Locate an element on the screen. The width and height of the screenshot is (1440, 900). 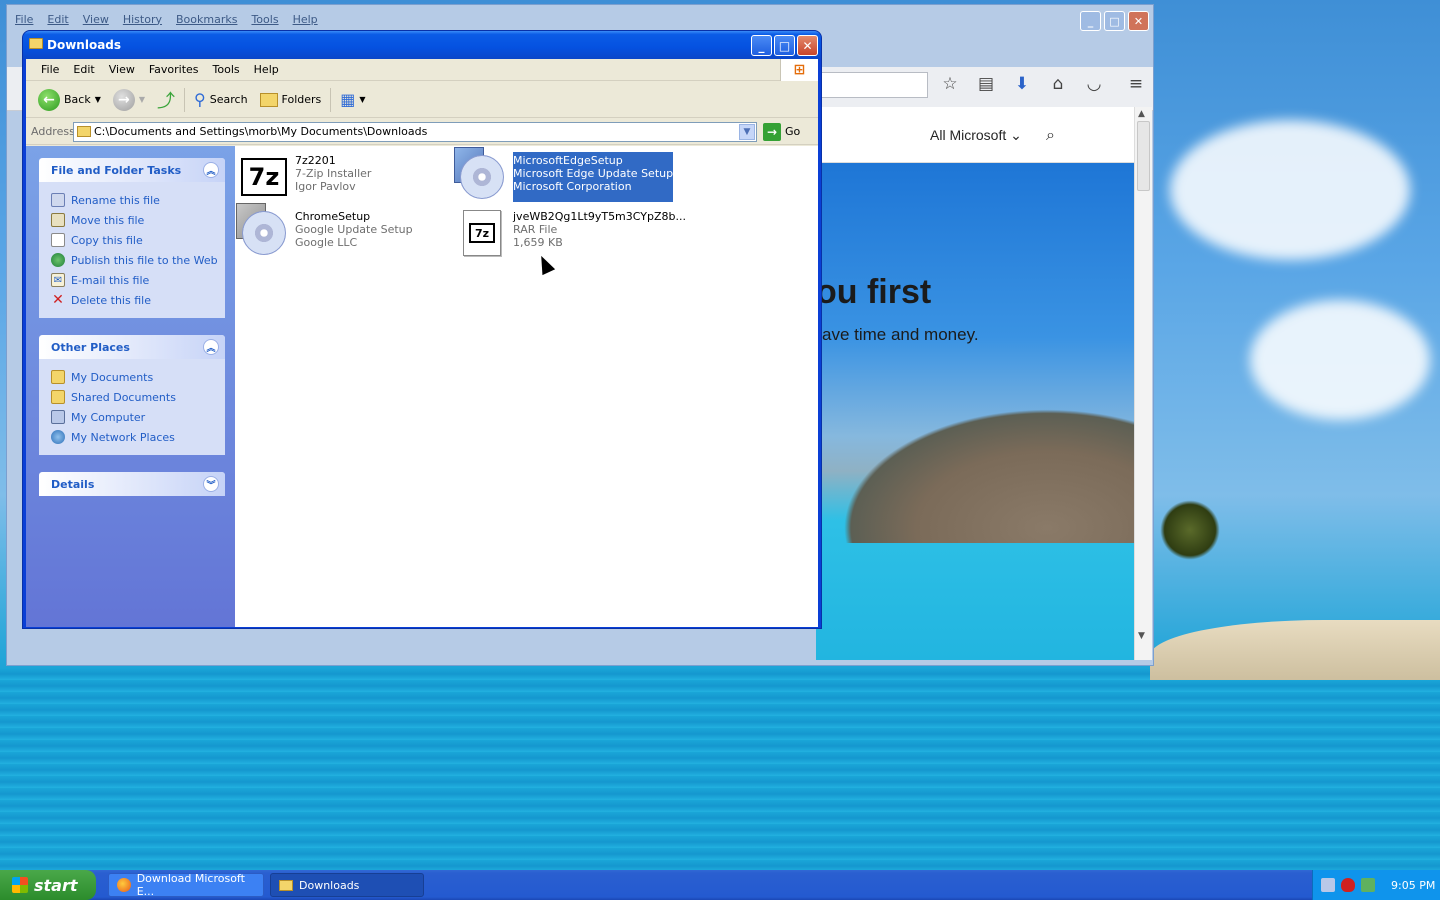
firefox-menu-tools: Tools is located at coordinates (264, 19).